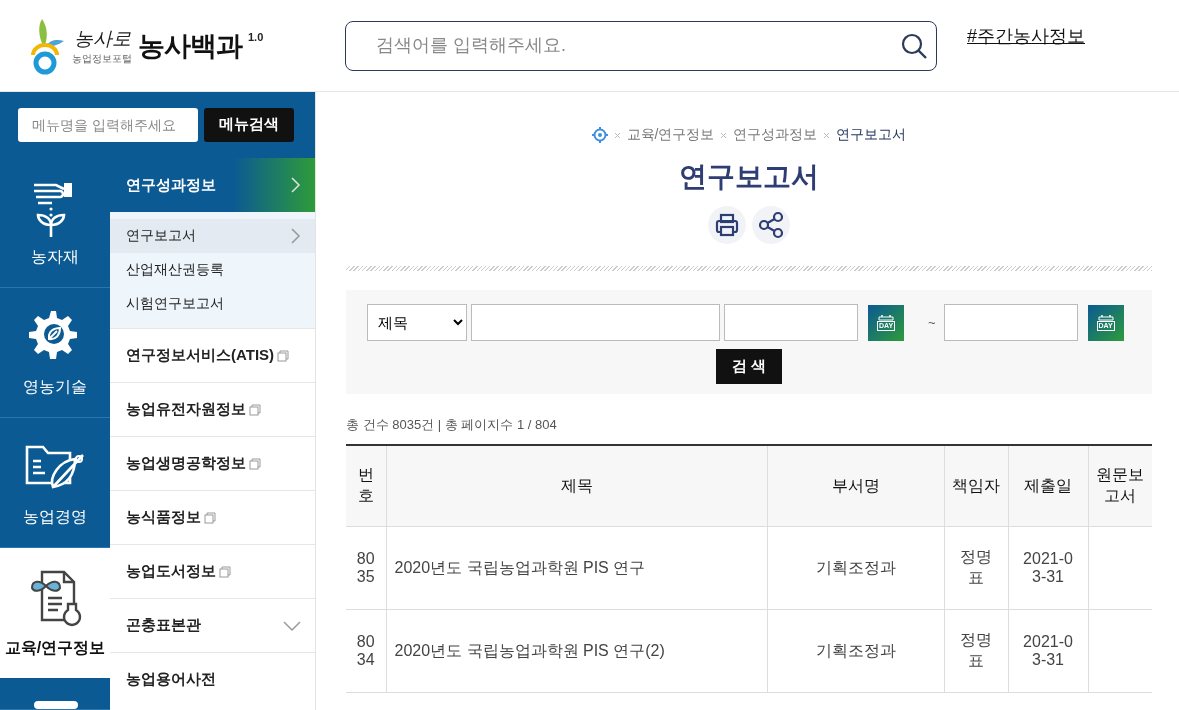  I want to click on column-header: 제출일, so click(1048, 486).